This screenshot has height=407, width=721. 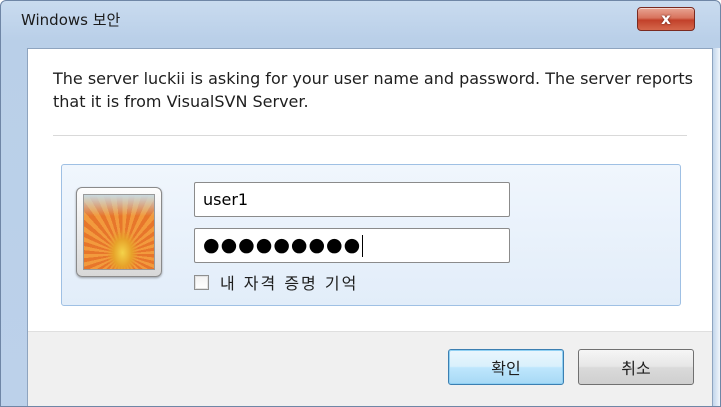 What do you see at coordinates (289, 282) in the screenshot?
I see `remember-credentials-label: 내 자격 증명 기억` at bounding box center [289, 282].